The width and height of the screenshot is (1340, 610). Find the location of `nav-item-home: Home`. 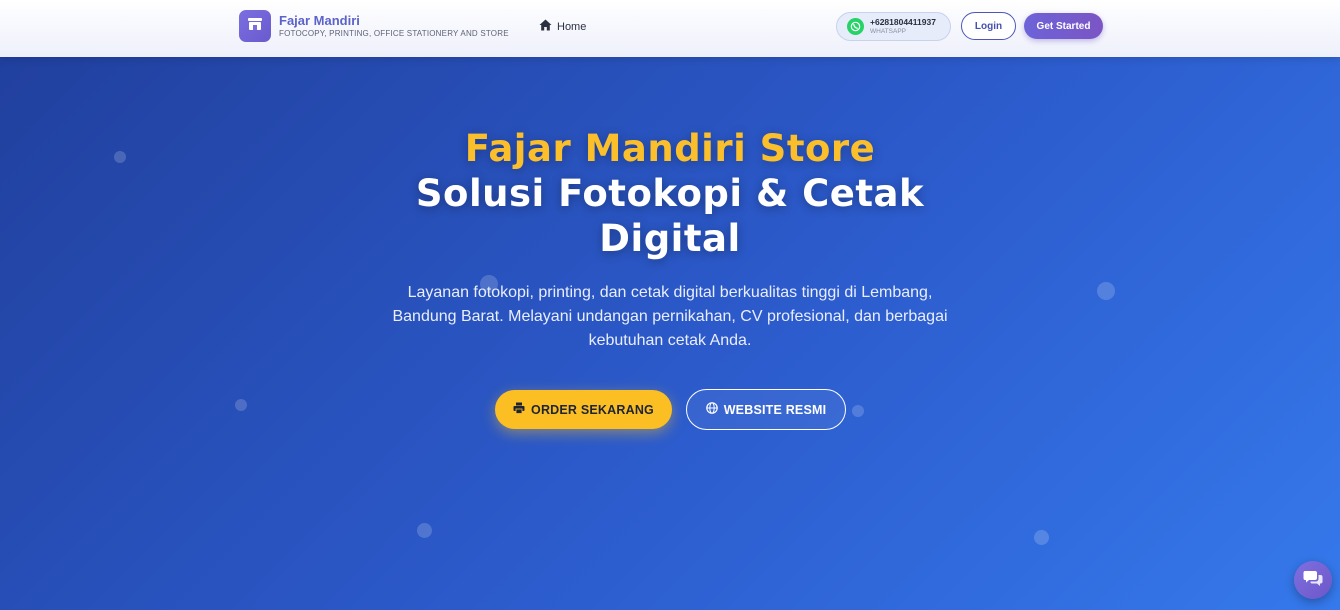

nav-item-home: Home is located at coordinates (562, 26).